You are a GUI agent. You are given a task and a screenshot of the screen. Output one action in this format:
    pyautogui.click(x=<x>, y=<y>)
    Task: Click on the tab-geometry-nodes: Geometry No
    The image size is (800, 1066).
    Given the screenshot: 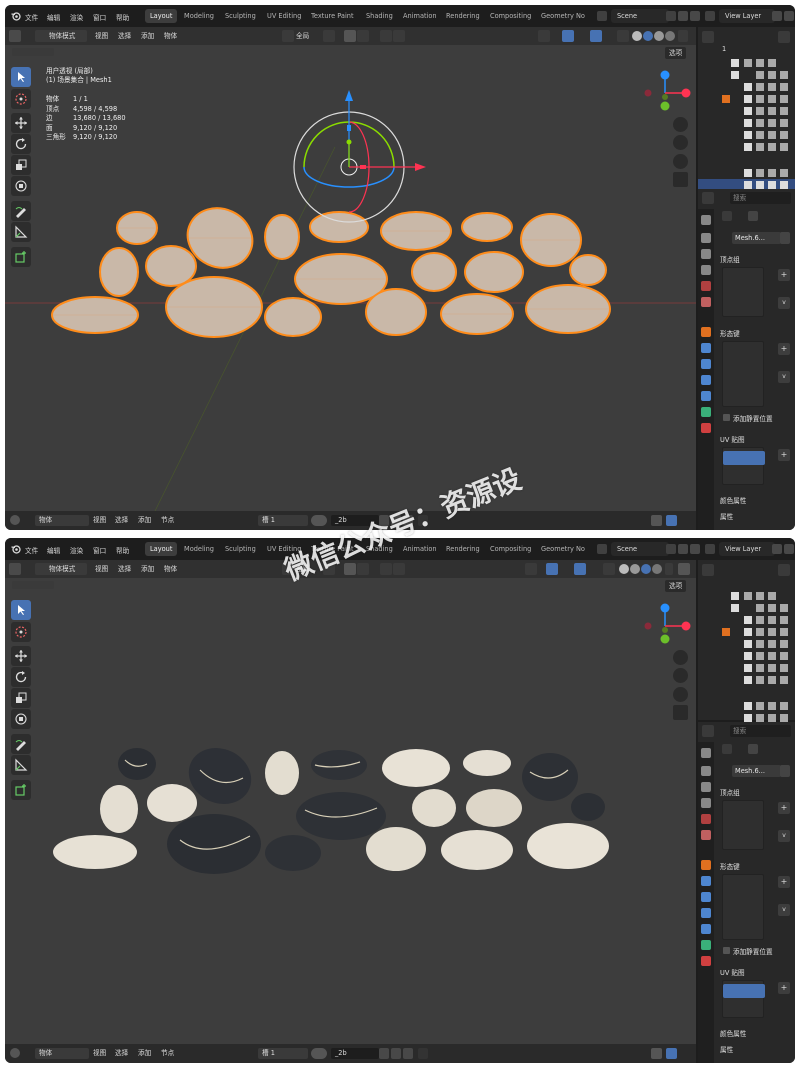 What is the action you would take?
    pyautogui.click(x=564, y=549)
    